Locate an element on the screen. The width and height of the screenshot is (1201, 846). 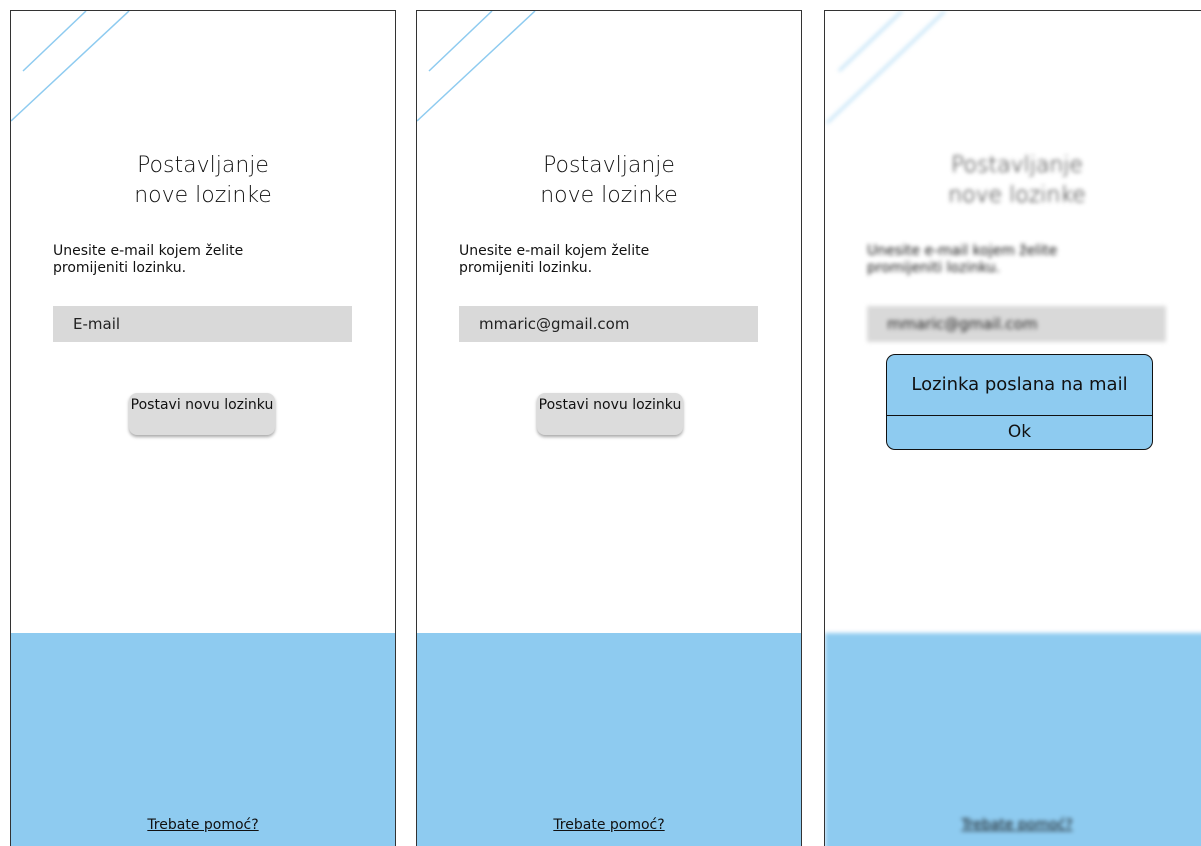
confirmation-dialog: Lozinka poslana na mail Ok is located at coordinates (1019, 402).